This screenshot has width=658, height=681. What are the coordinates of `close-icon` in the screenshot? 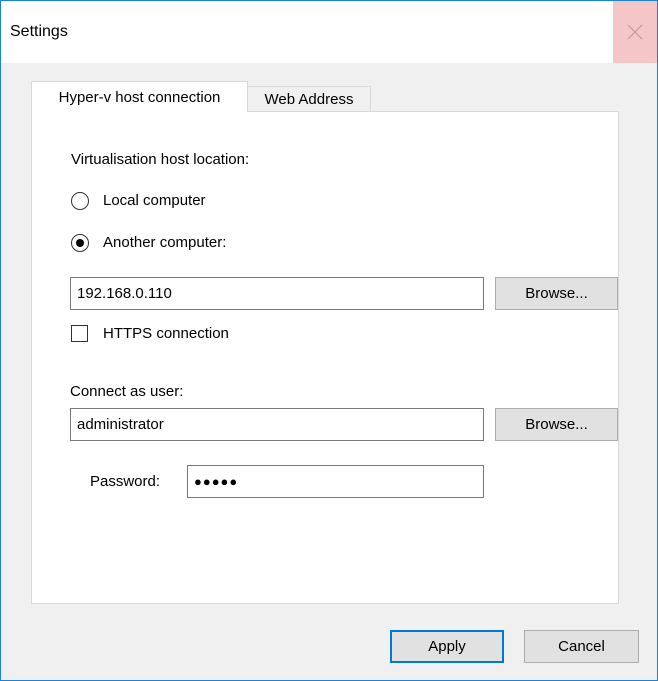 It's located at (635, 32).